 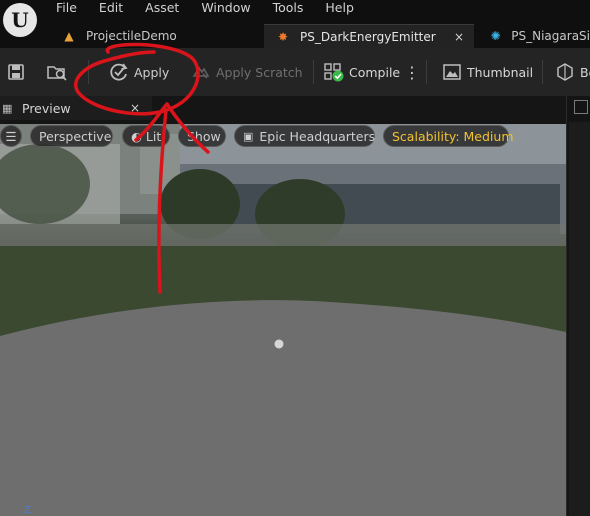 What do you see at coordinates (375, 72) in the screenshot?
I see `compile-label: Compile` at bounding box center [375, 72].